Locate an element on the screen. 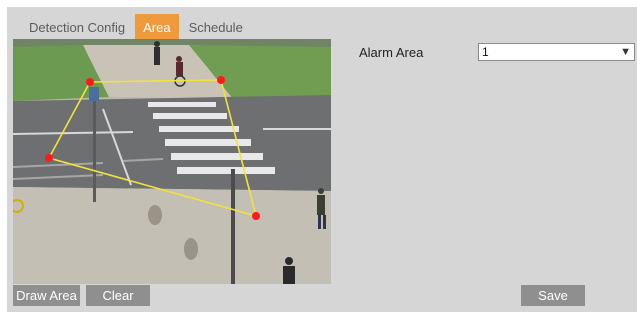 This screenshot has width=637, height=312. lamp-post is located at coordinates (233, 226).